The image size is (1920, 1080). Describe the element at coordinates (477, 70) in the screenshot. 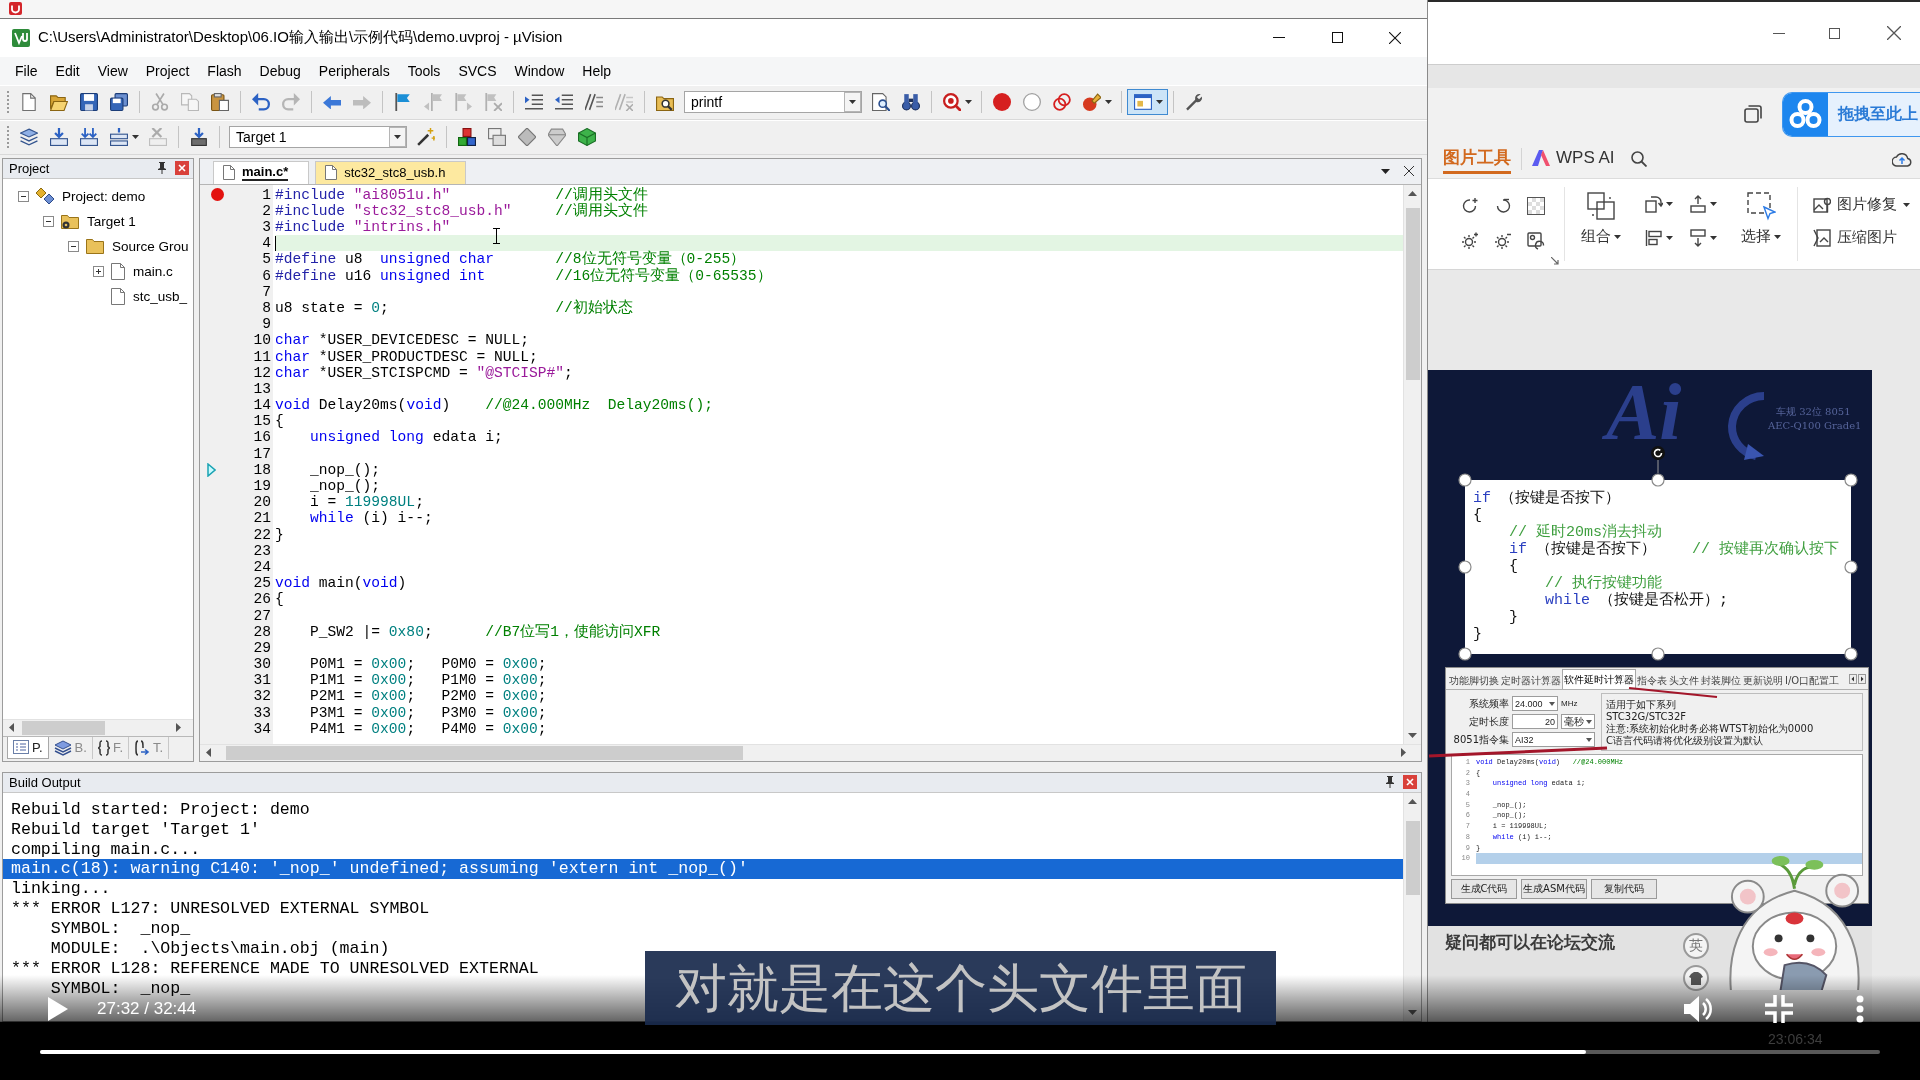

I see `menu-item: SVCS` at that location.